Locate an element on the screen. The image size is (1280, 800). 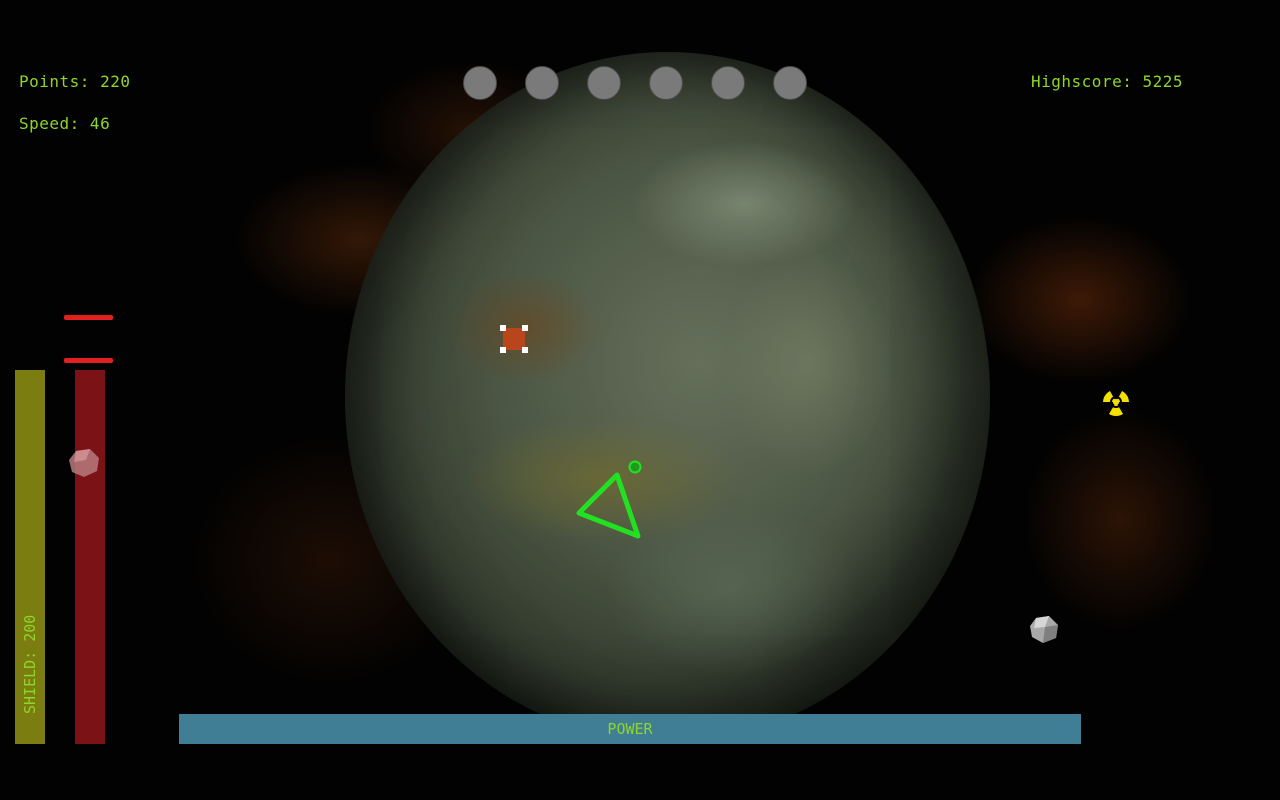
highscore-counter: Highscore: 5225 is located at coordinates (1107, 81).